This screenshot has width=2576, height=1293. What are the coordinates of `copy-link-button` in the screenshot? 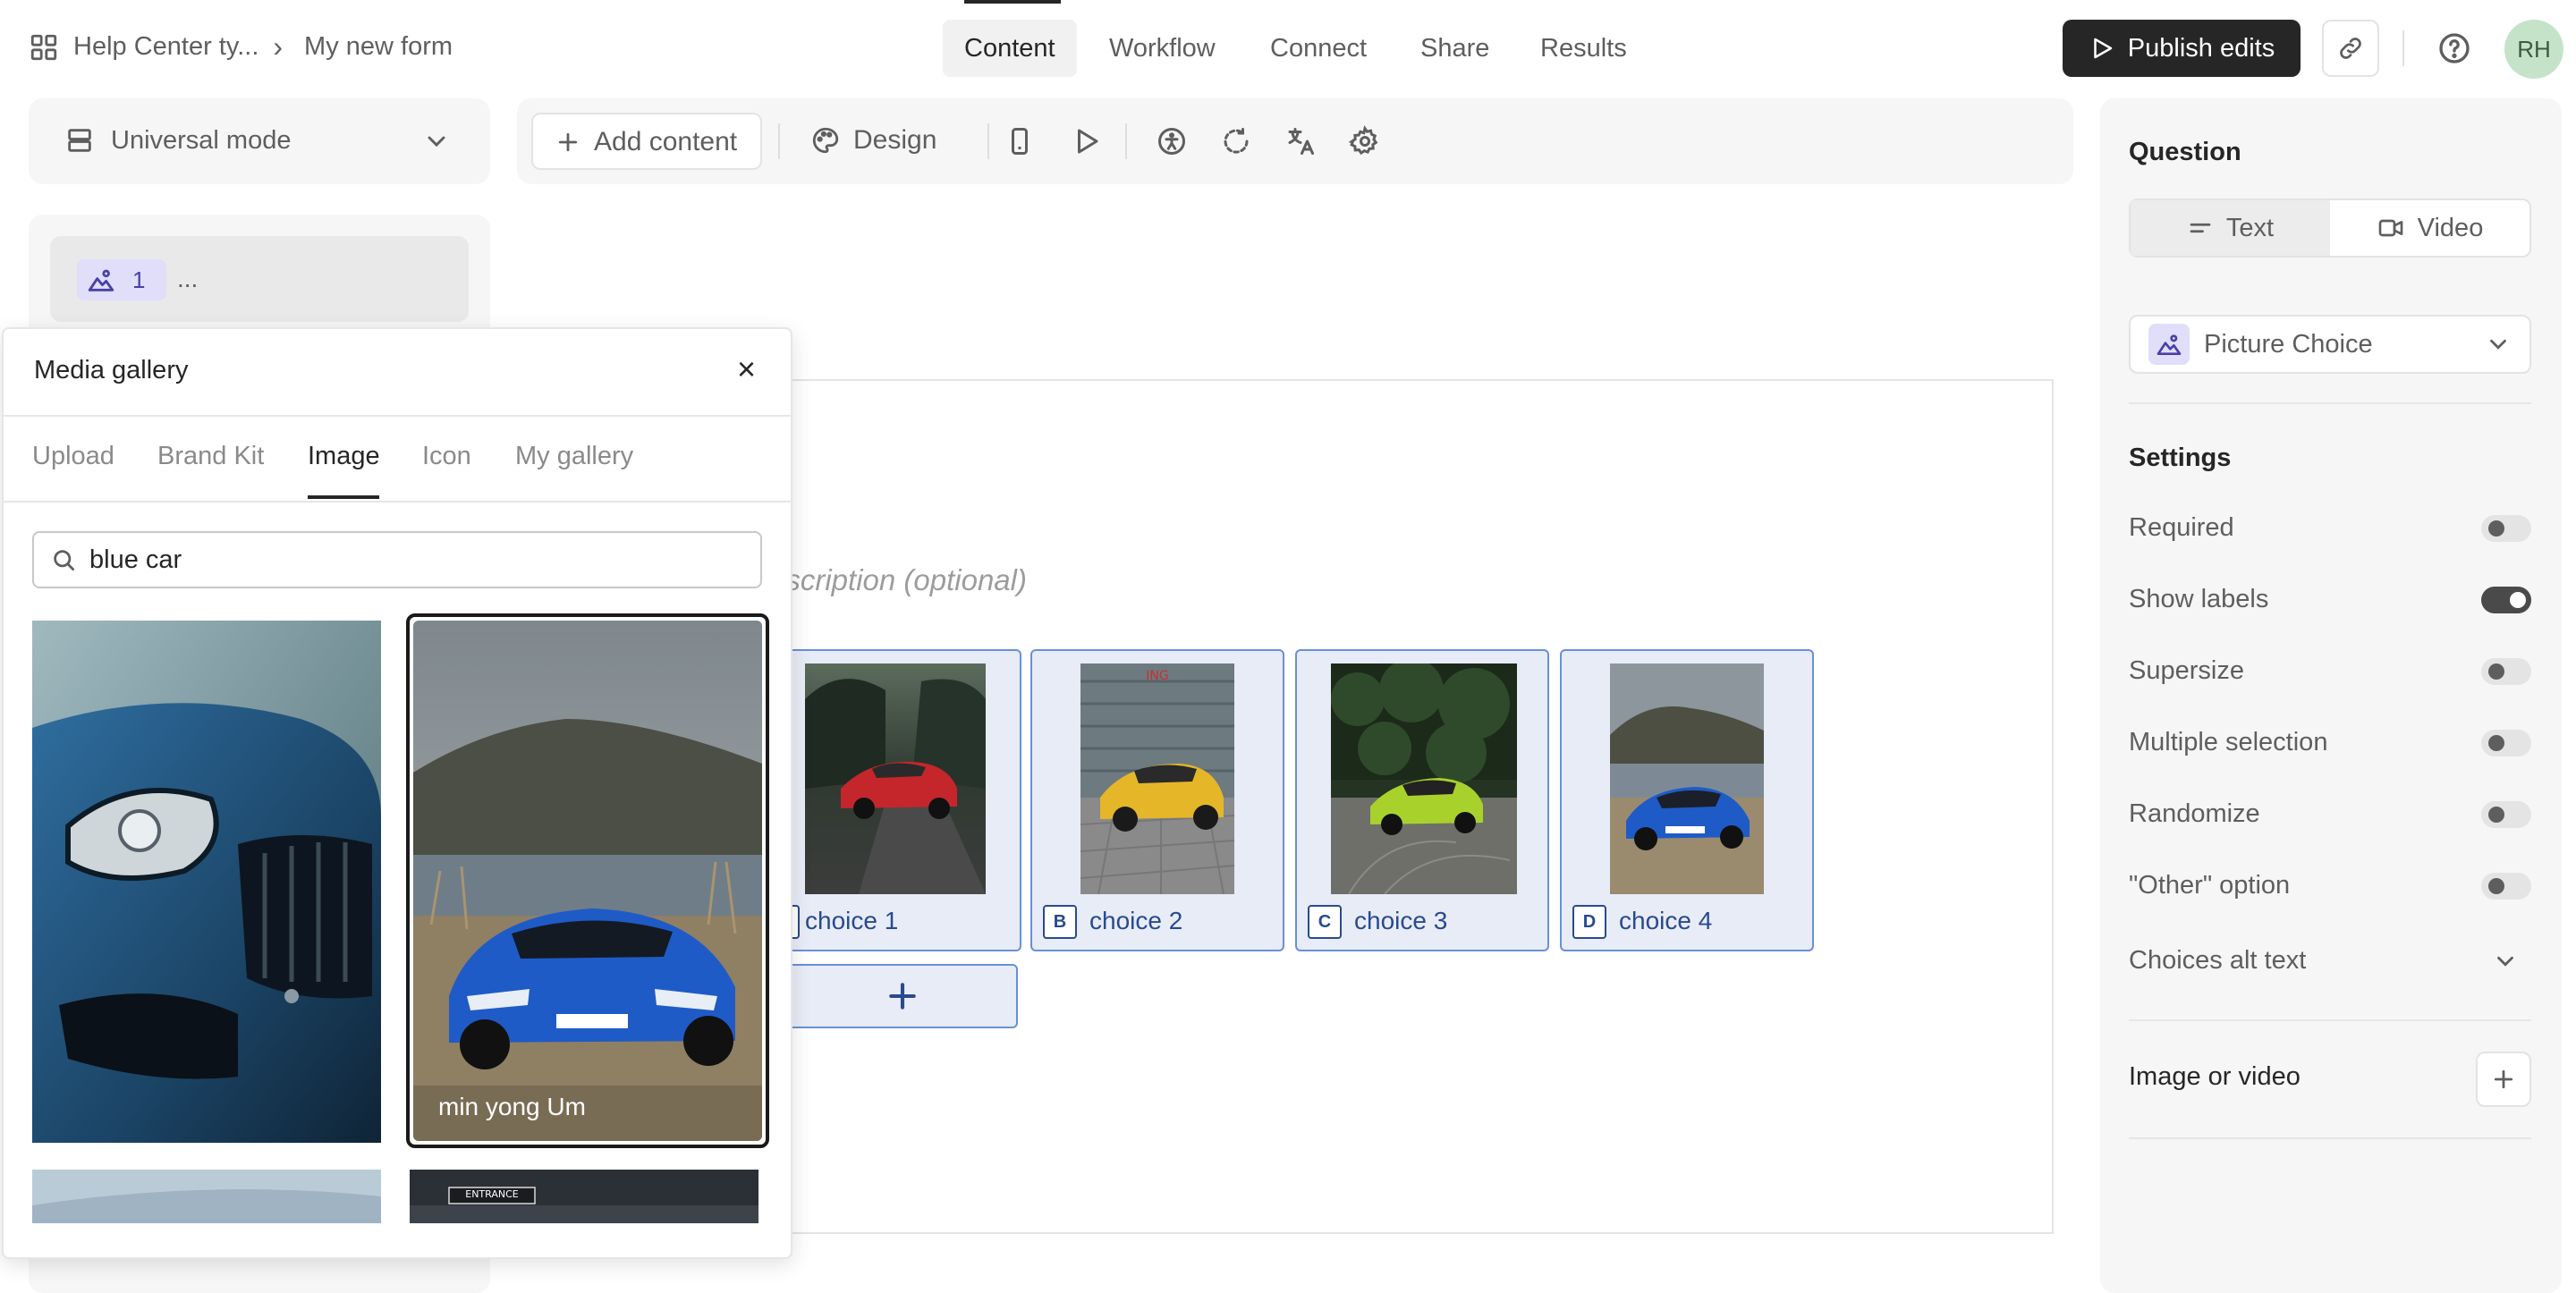 It's located at (2350, 48).